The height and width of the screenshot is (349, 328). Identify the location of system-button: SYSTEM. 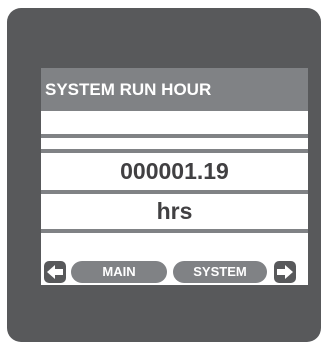
(220, 272).